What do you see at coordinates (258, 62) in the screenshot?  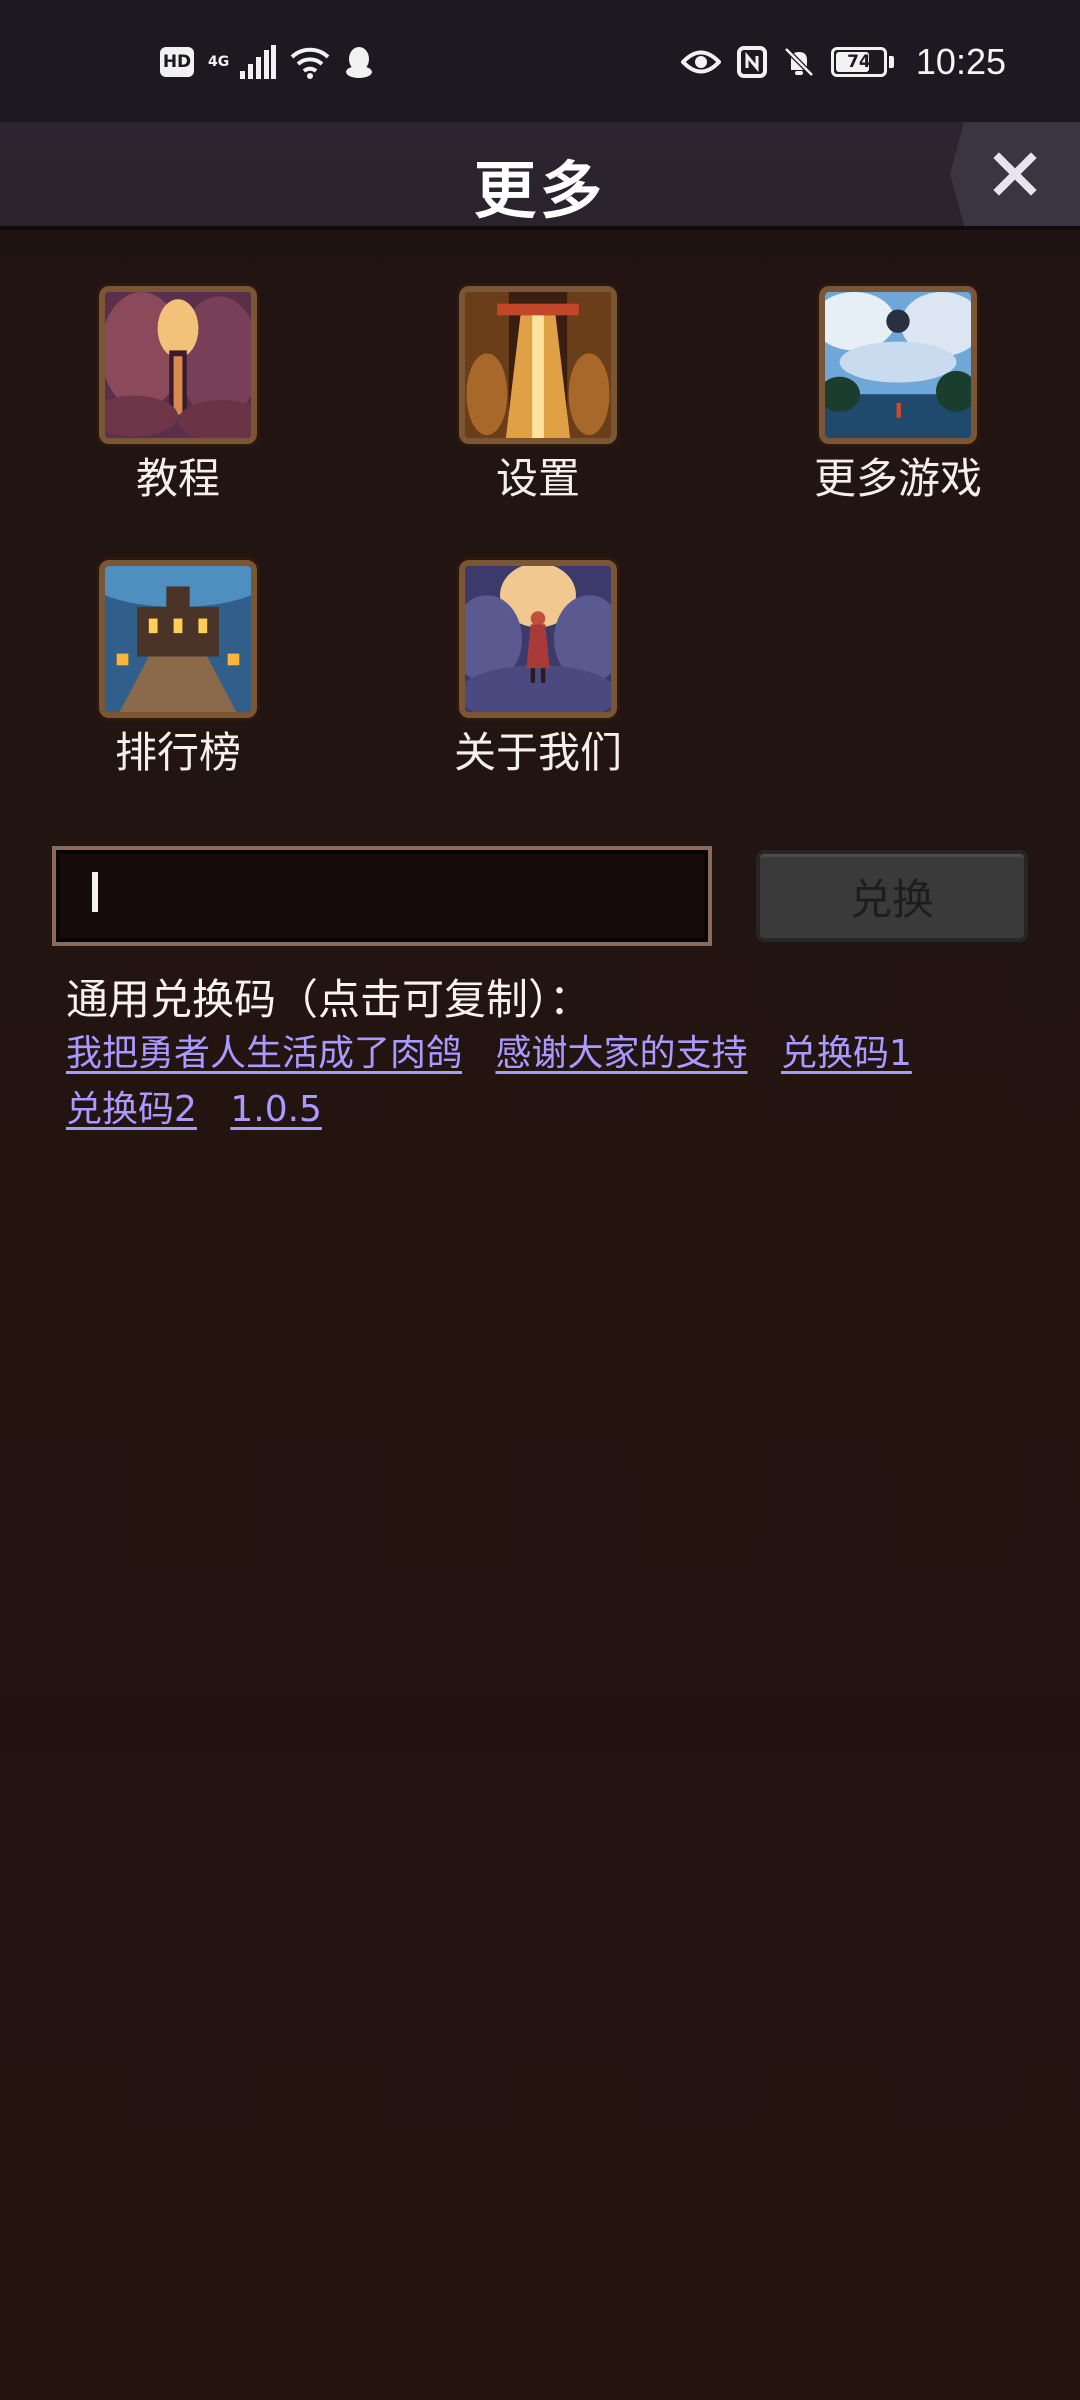 I see `signal-icon` at bounding box center [258, 62].